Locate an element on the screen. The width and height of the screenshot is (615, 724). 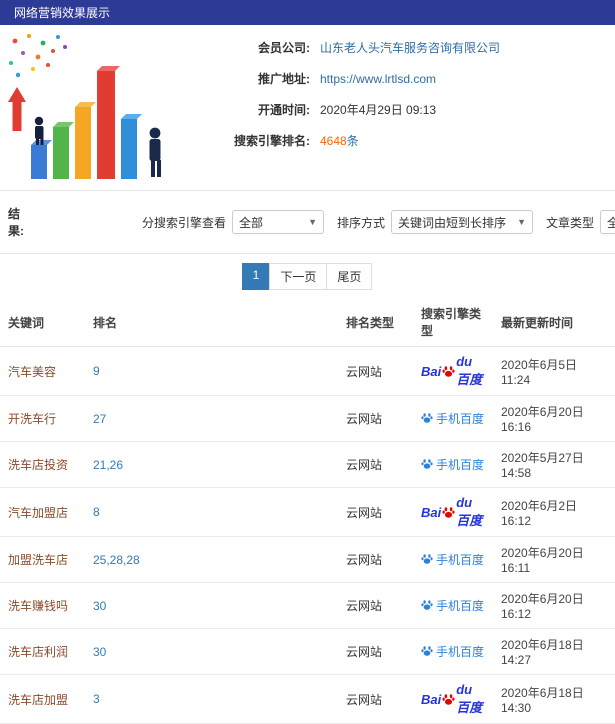
table-row: 开洗车行 27 云网站 手机百度 2020年6月20日 16:16 is located at coordinates (307, 418).